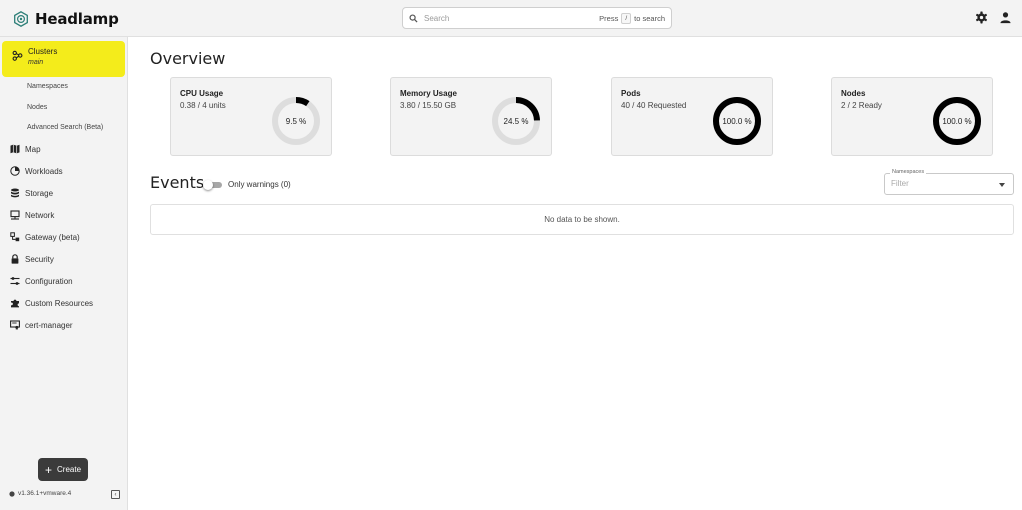 The image size is (1022, 510). I want to click on card-title: CPU Usage, so click(202, 93).